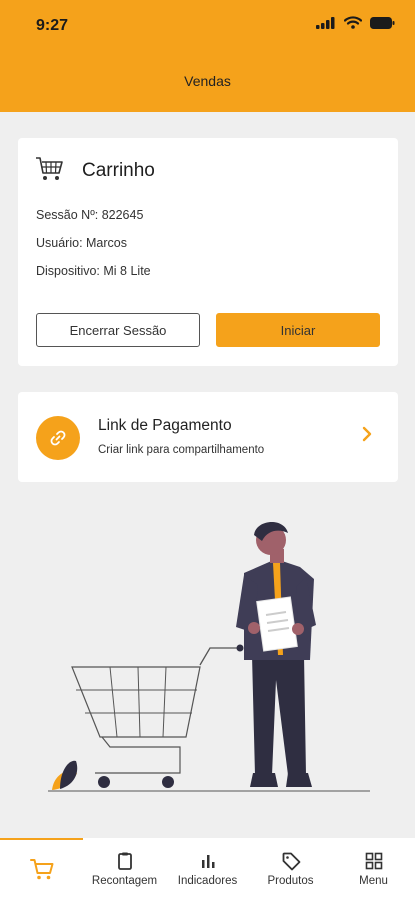 This screenshot has height=900, width=415. I want to click on end-session-button: Encerrar Sessão, so click(118, 330).